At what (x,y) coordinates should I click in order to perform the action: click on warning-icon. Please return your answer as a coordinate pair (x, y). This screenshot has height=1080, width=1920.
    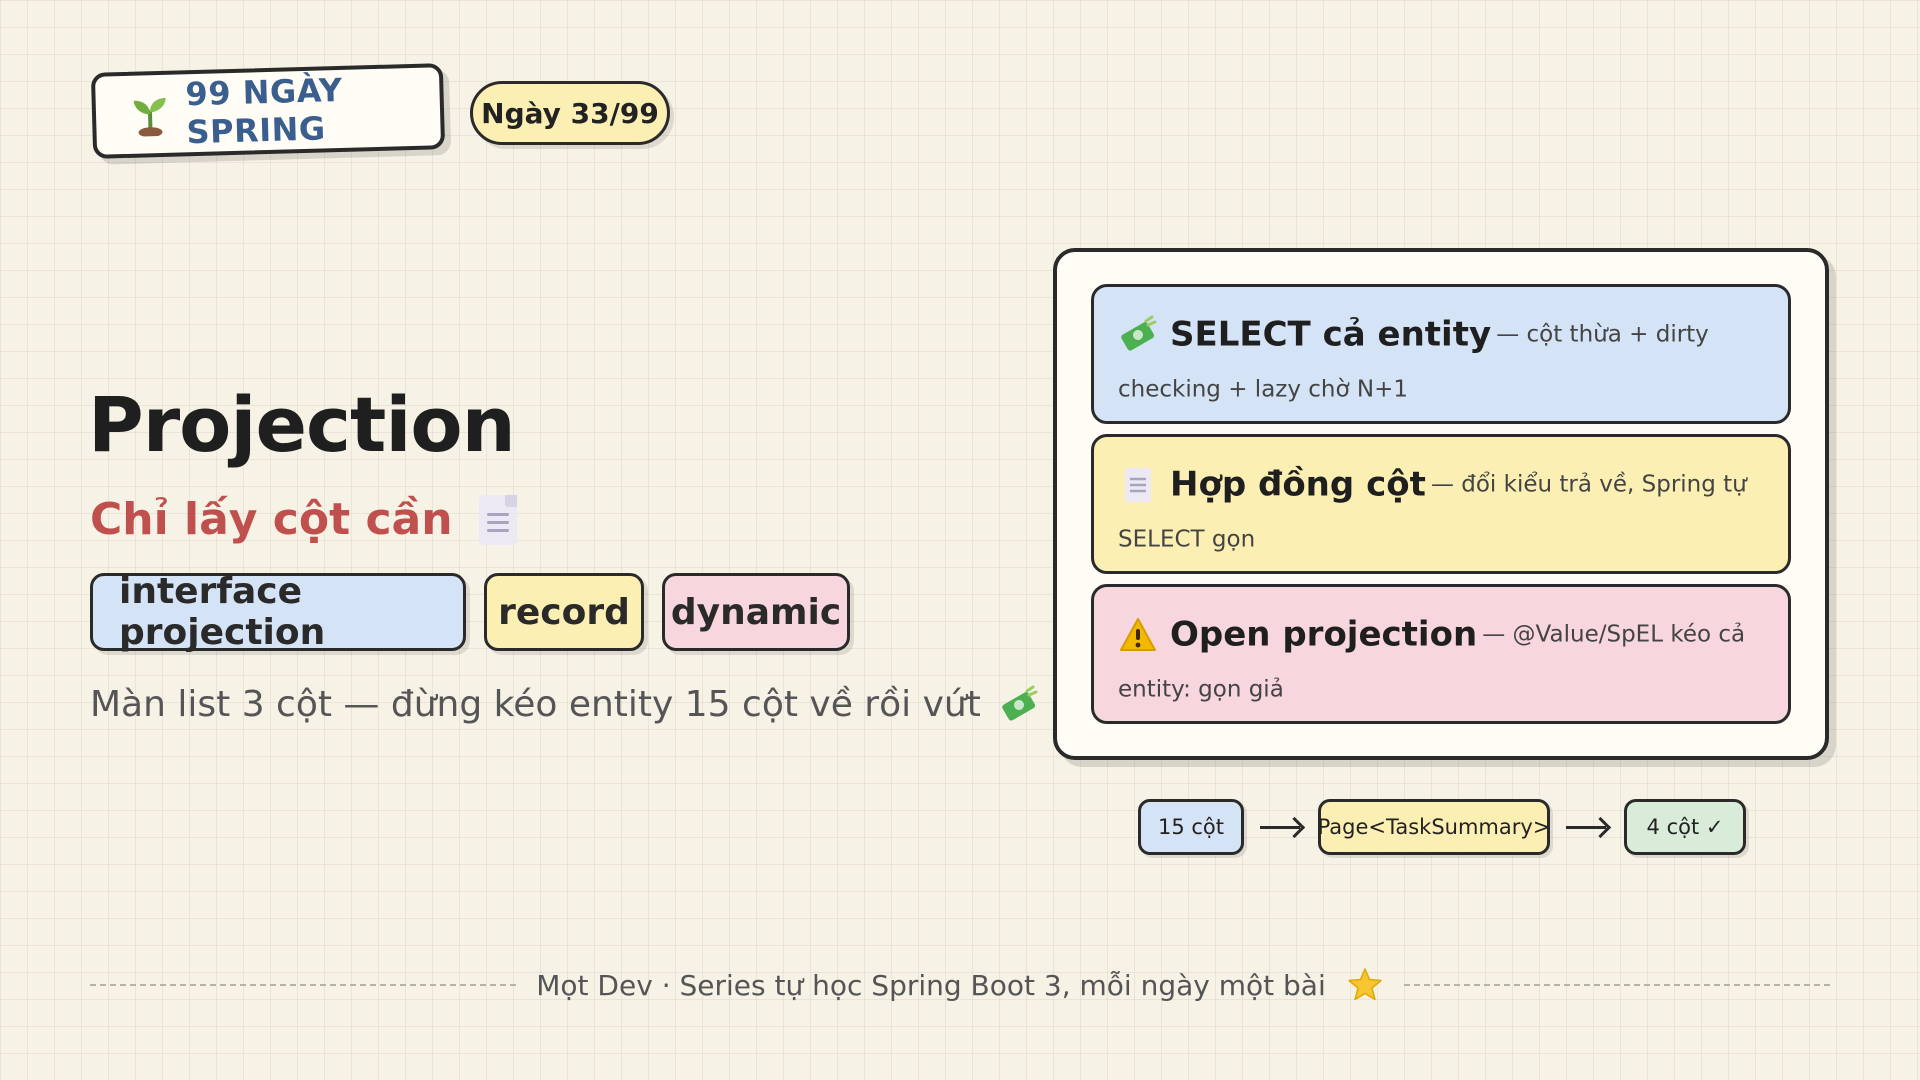
    Looking at the image, I should click on (1138, 635).